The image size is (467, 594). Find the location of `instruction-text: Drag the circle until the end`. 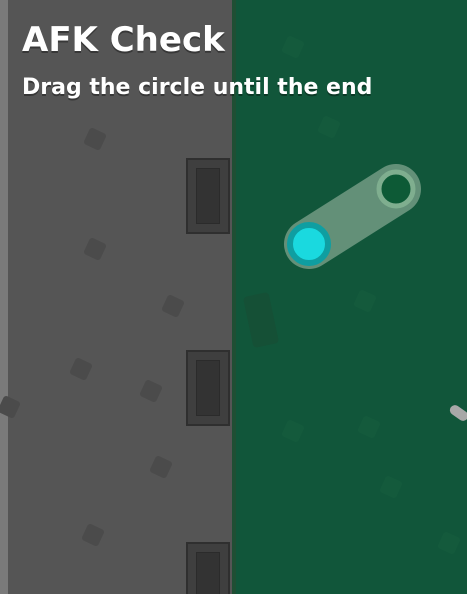

instruction-text: Drag the circle until the end is located at coordinates (197, 87).